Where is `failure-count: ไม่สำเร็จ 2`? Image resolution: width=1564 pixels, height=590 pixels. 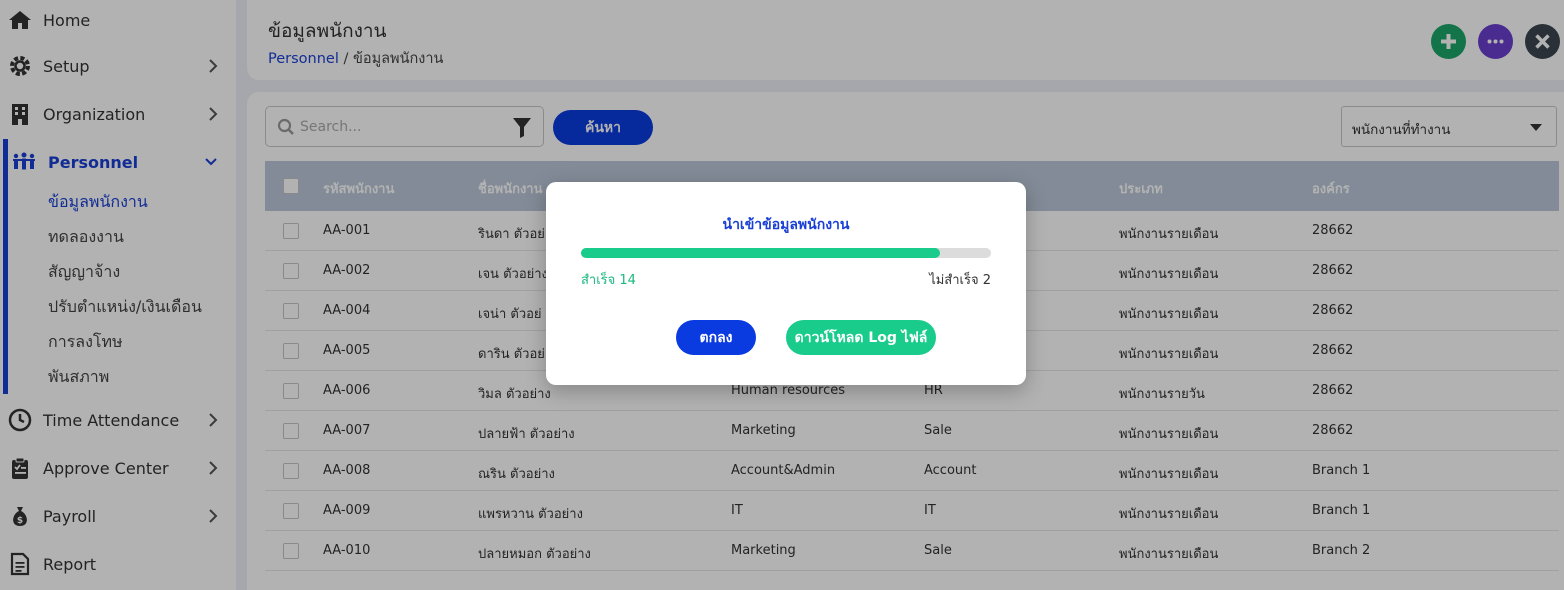 failure-count: ไม่สำเร็จ 2 is located at coordinates (960, 280).